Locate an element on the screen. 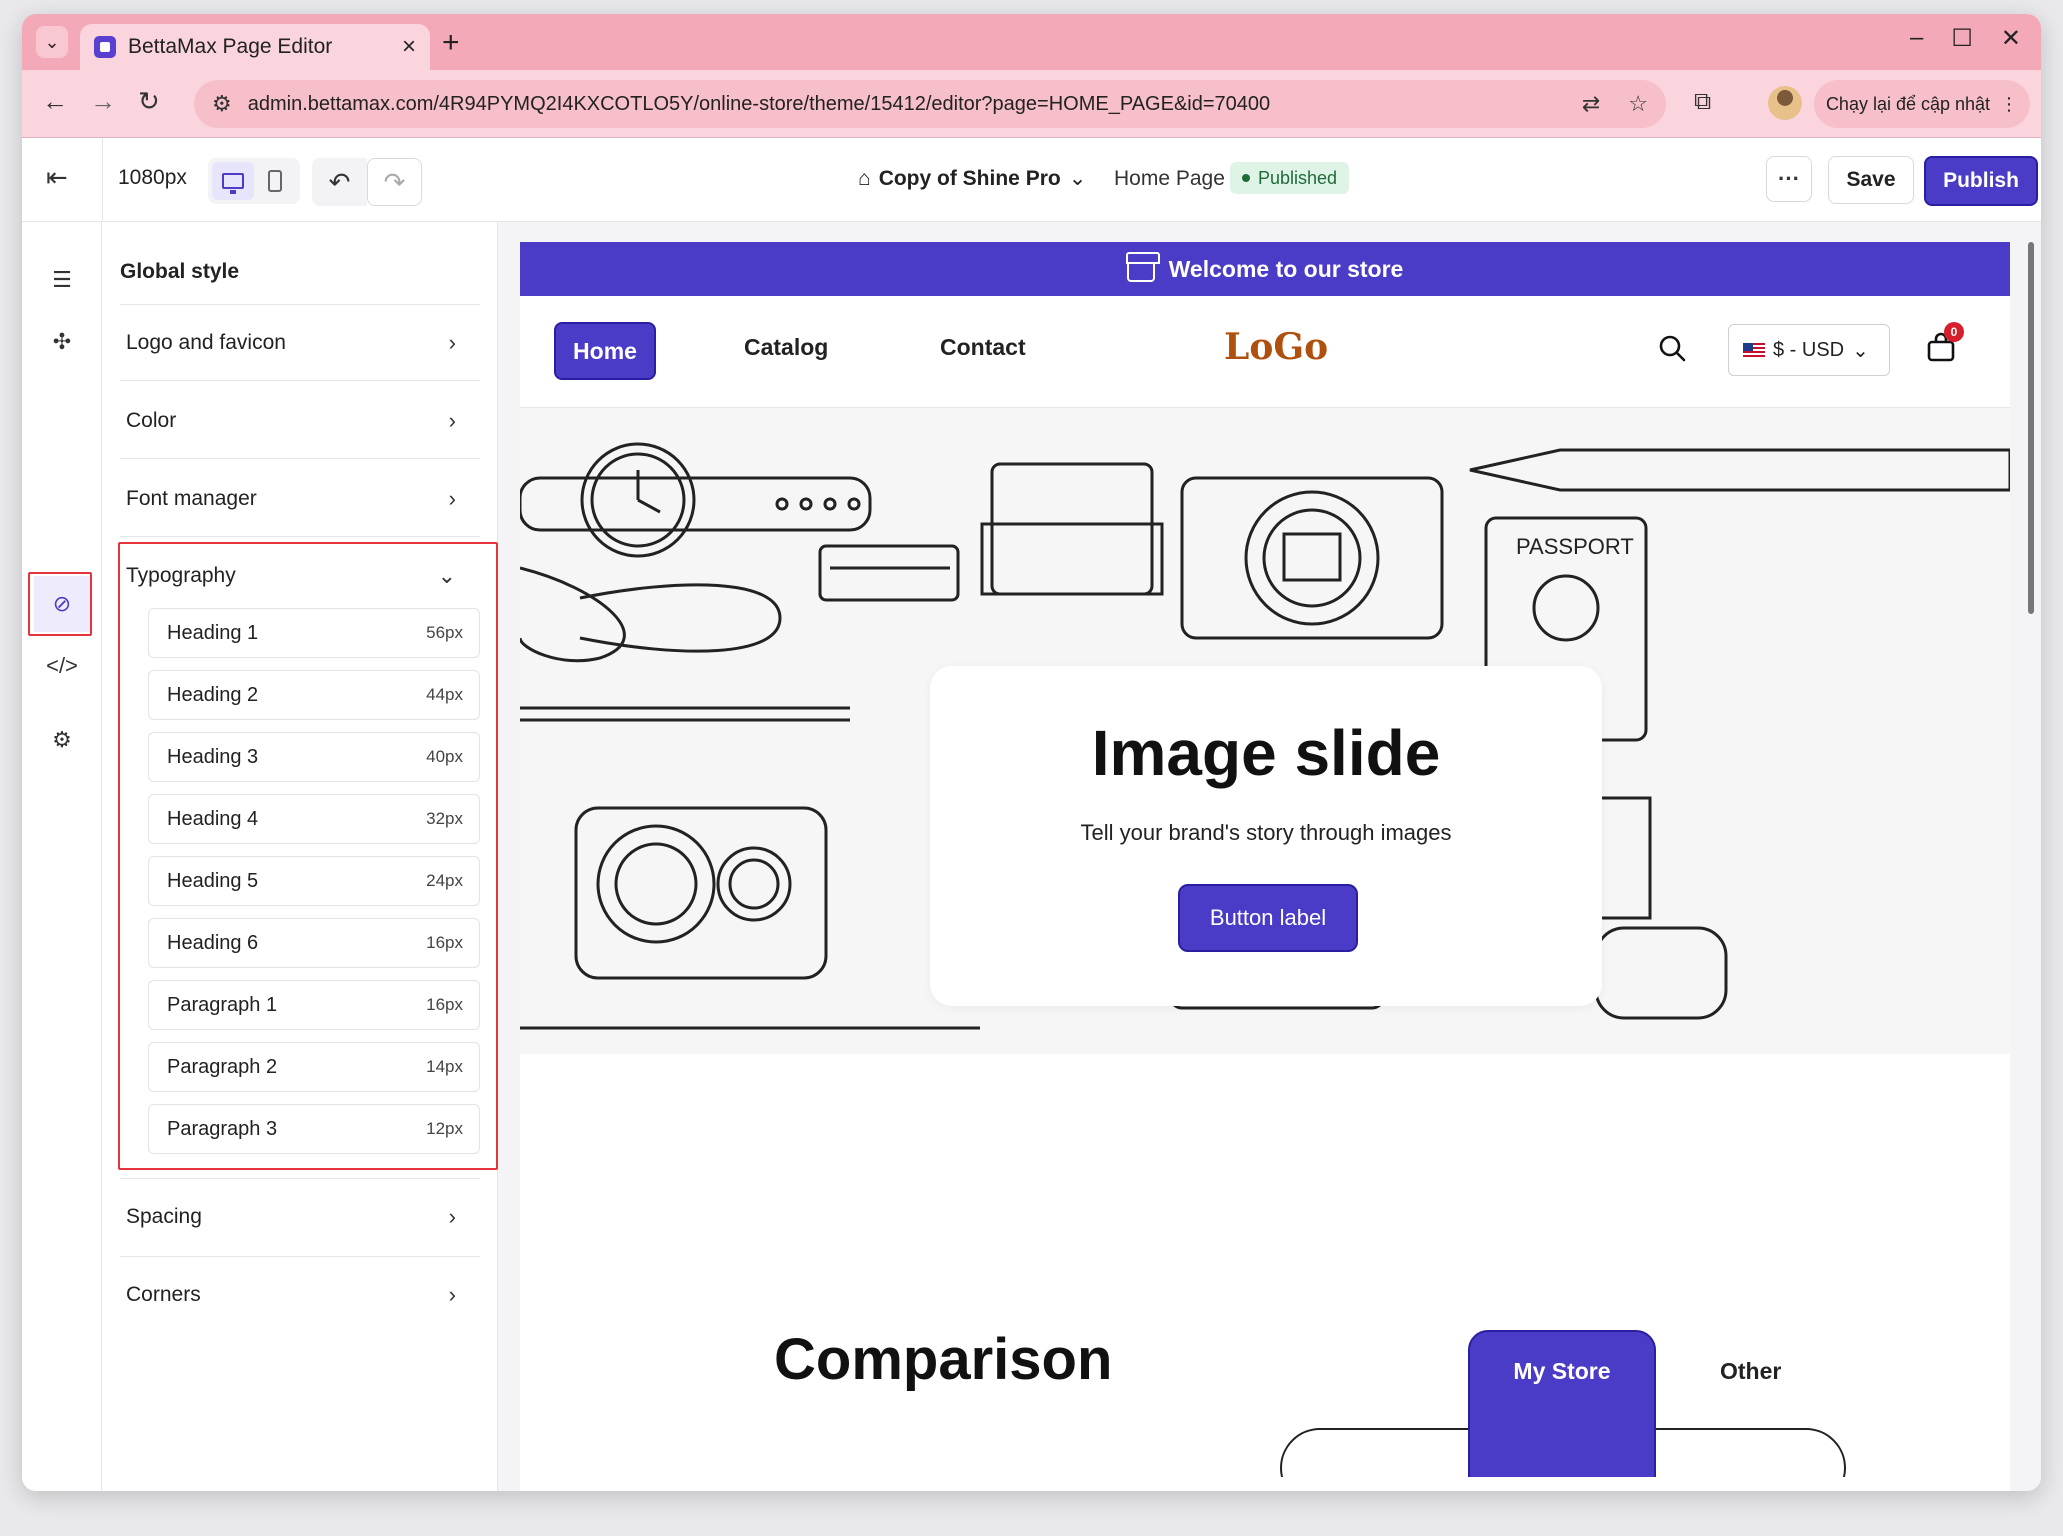  bookmark-star-icon: ☆ is located at coordinates (1638, 104).